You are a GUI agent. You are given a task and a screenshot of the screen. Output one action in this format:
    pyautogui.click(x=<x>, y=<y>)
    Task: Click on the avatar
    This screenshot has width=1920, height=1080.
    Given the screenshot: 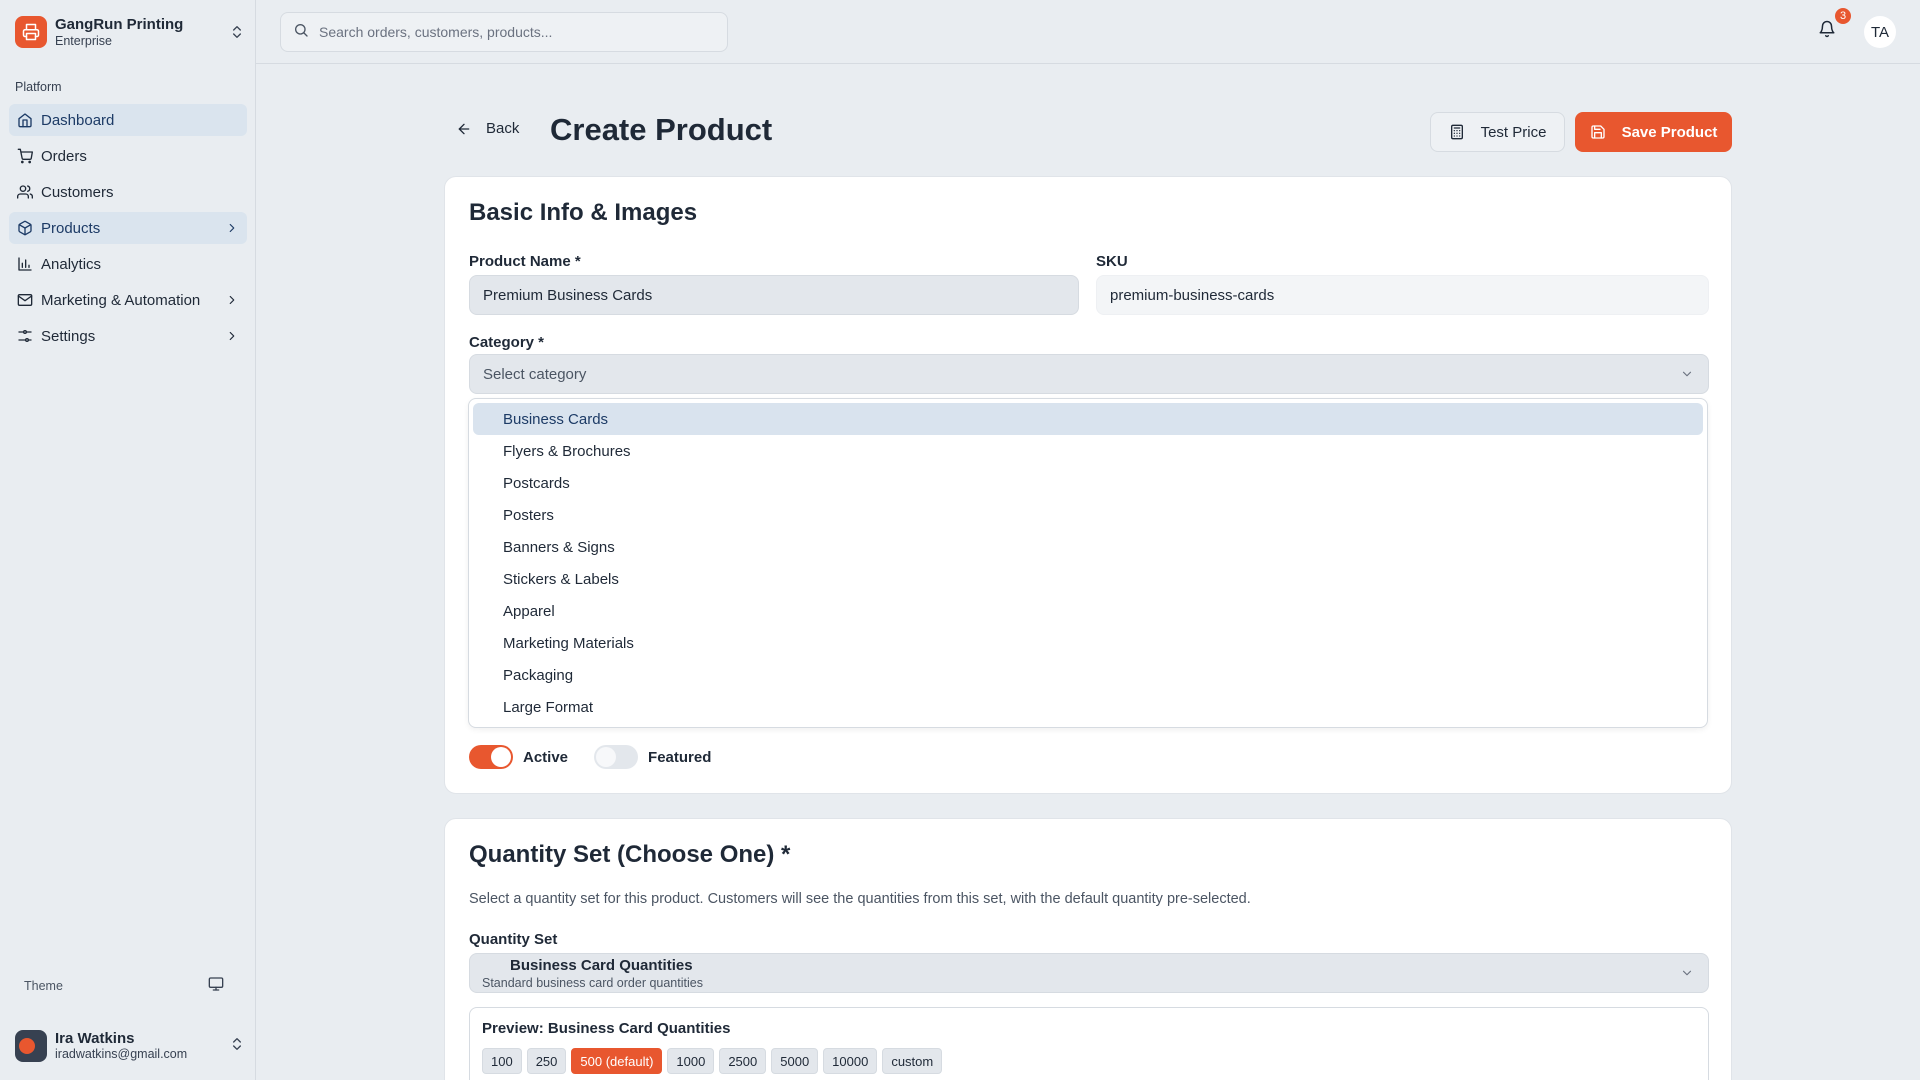 What is the action you would take?
    pyautogui.click(x=31, y=1046)
    